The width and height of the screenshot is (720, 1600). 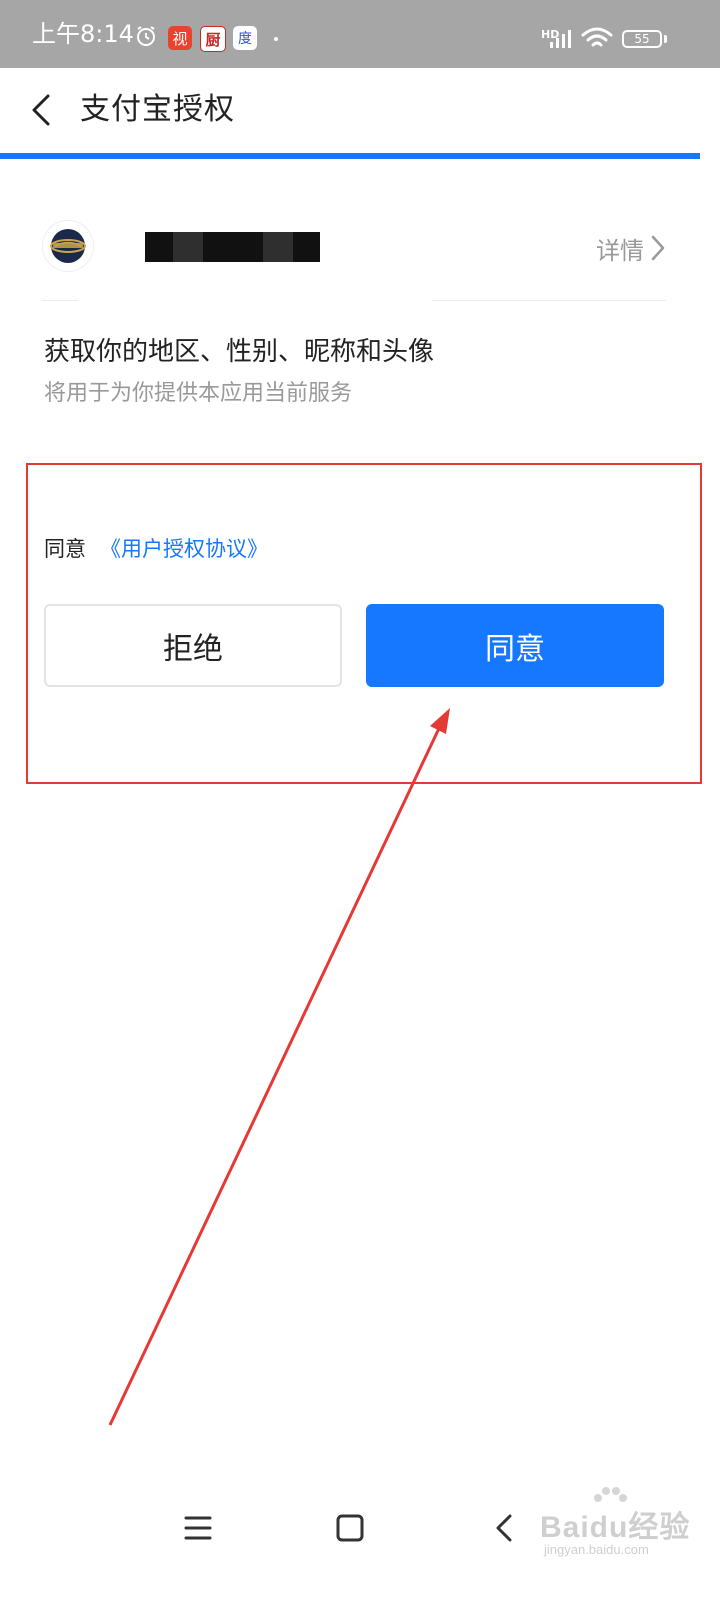 What do you see at coordinates (515, 645) in the screenshot?
I see `agree-button: 同意` at bounding box center [515, 645].